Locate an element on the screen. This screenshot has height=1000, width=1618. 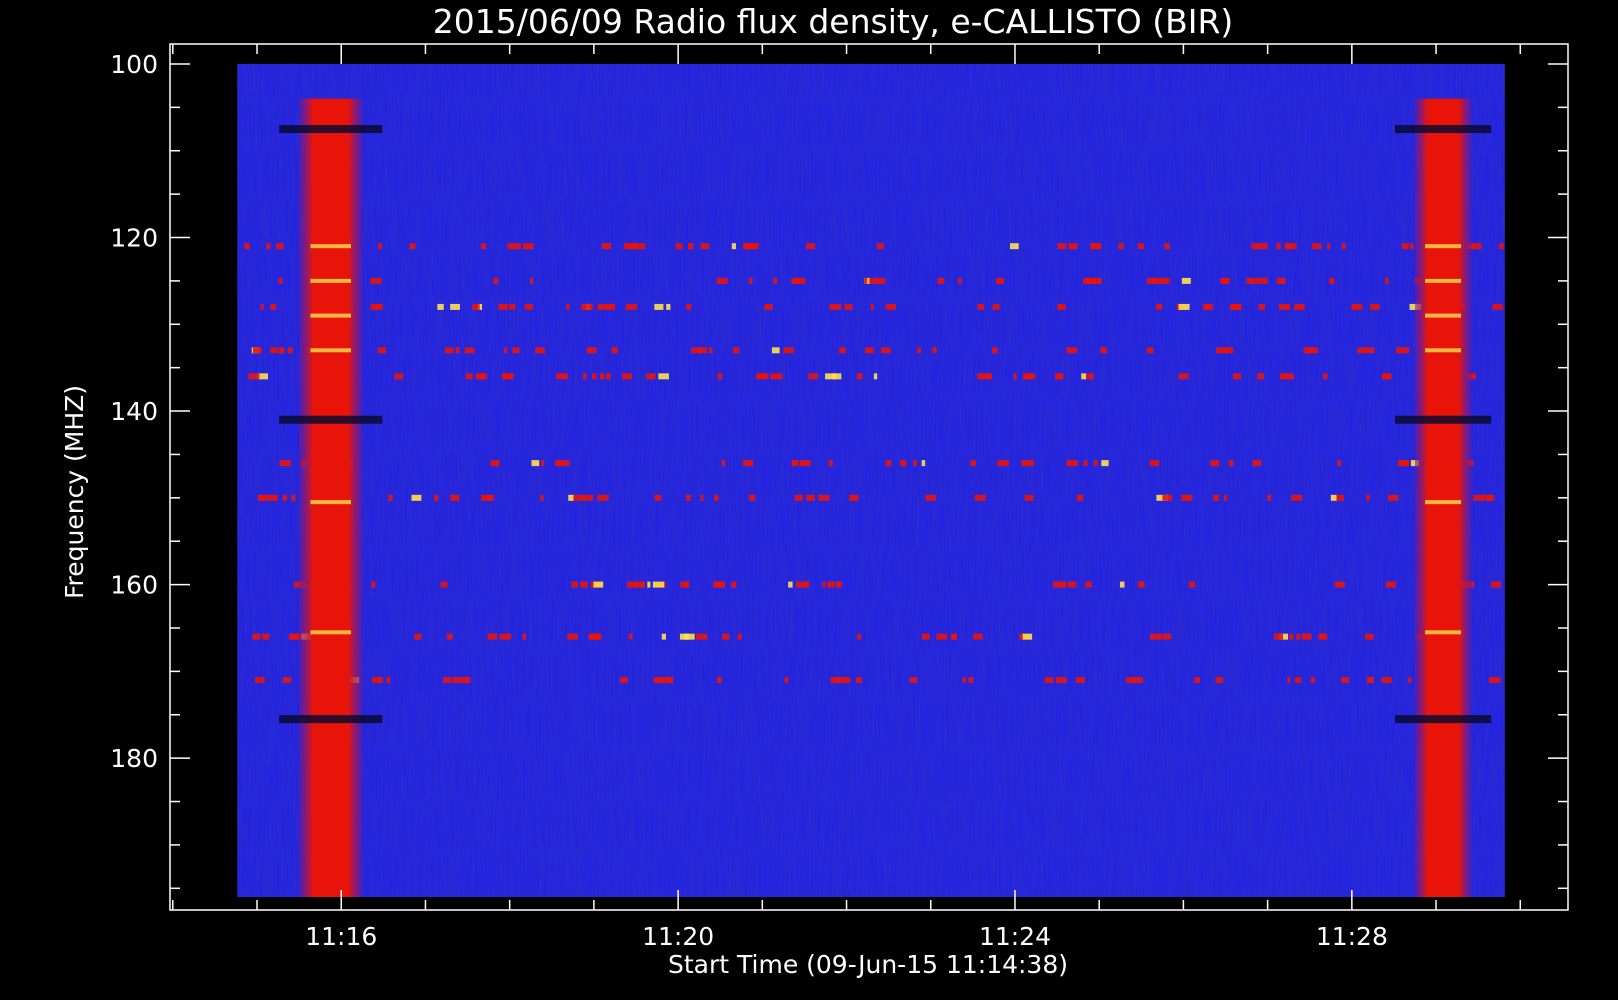
y-tick-label: 100 is located at coordinates (134, 64).